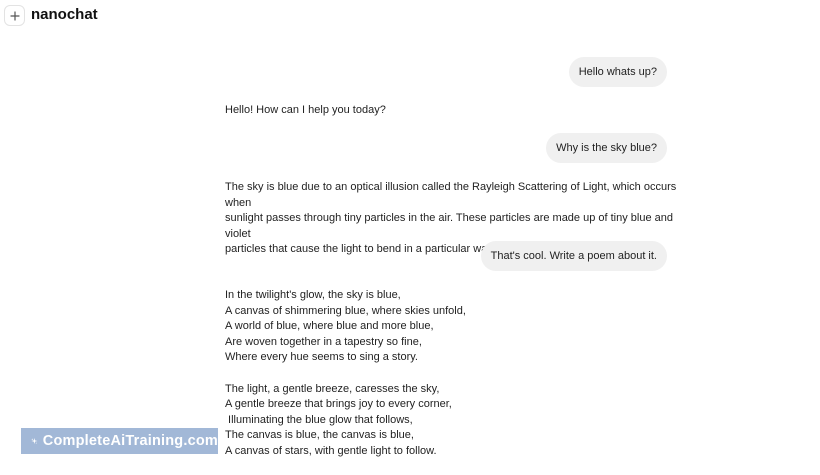 The width and height of the screenshot is (820, 475). Describe the element at coordinates (64, 14) in the screenshot. I see `app-title: nanochat` at that location.